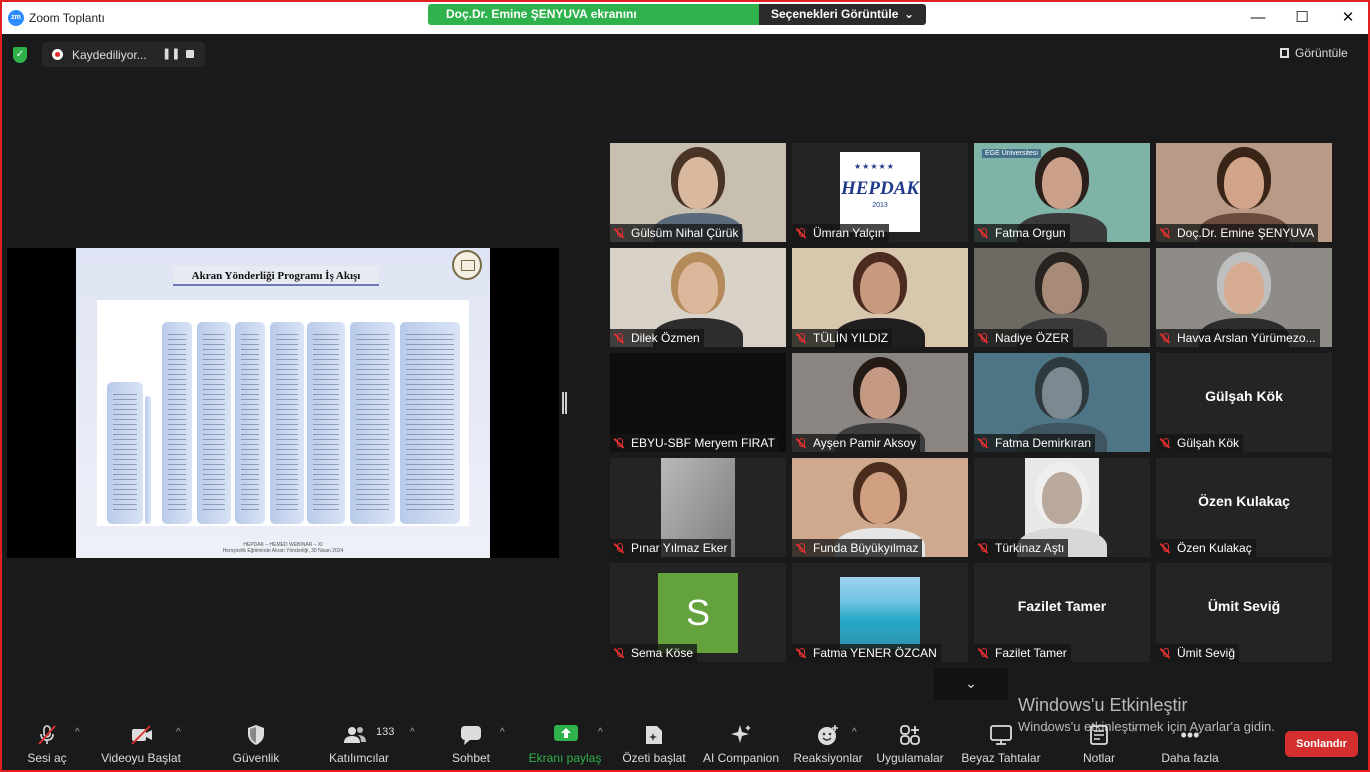  Describe the element at coordinates (171, 53) in the screenshot. I see `pause-recording-button: ❚❚` at that location.